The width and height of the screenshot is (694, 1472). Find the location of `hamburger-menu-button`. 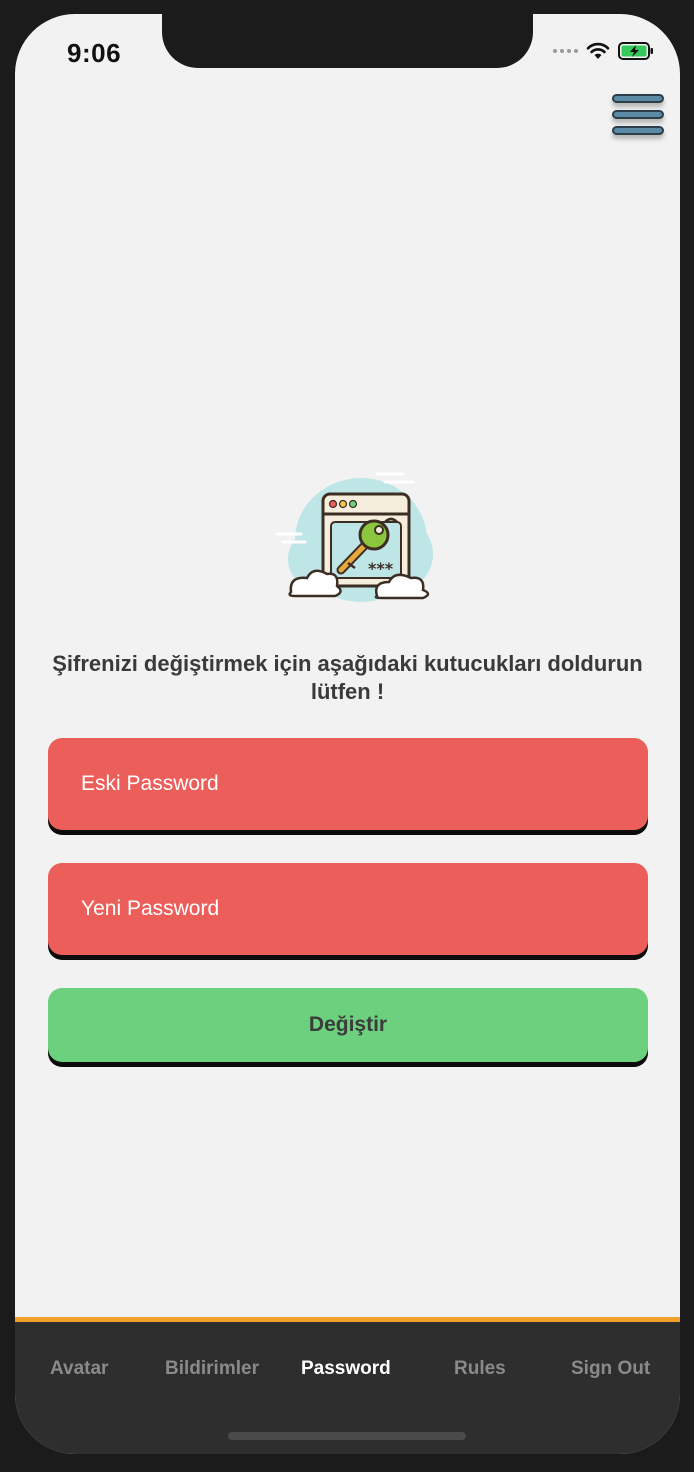

hamburger-menu-button is located at coordinates (640, 118).